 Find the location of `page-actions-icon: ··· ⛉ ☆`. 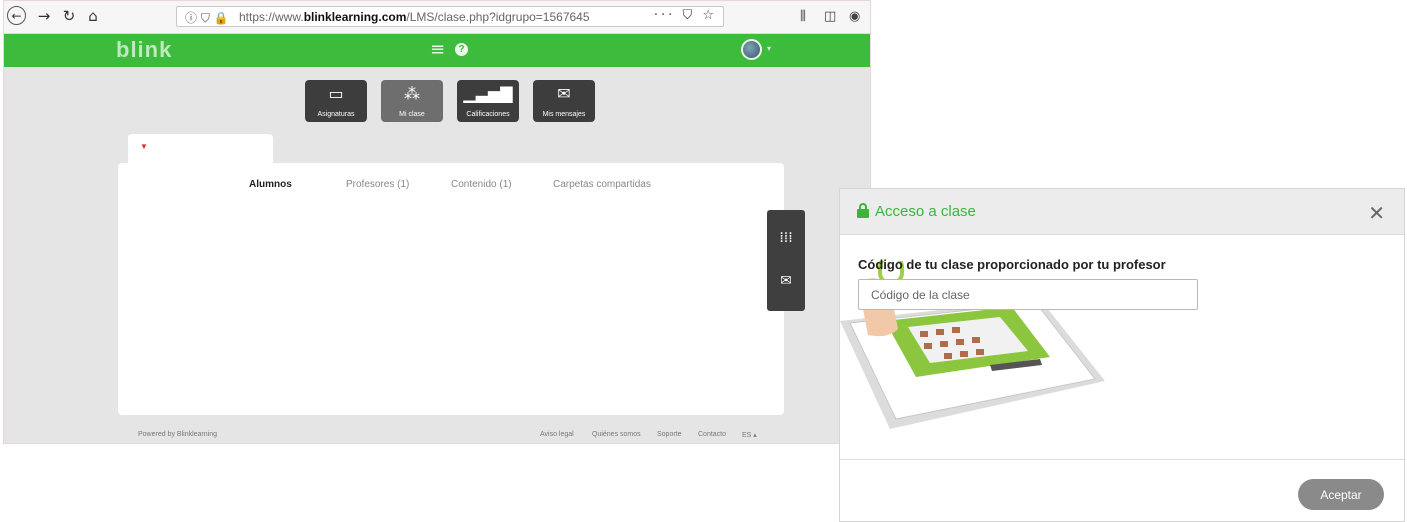

page-actions-icon: ··· ⛉ ☆ is located at coordinates (685, 15).